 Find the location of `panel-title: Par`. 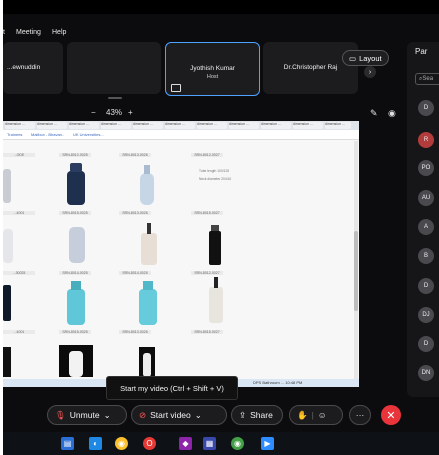

panel-title: Par is located at coordinates (421, 51).